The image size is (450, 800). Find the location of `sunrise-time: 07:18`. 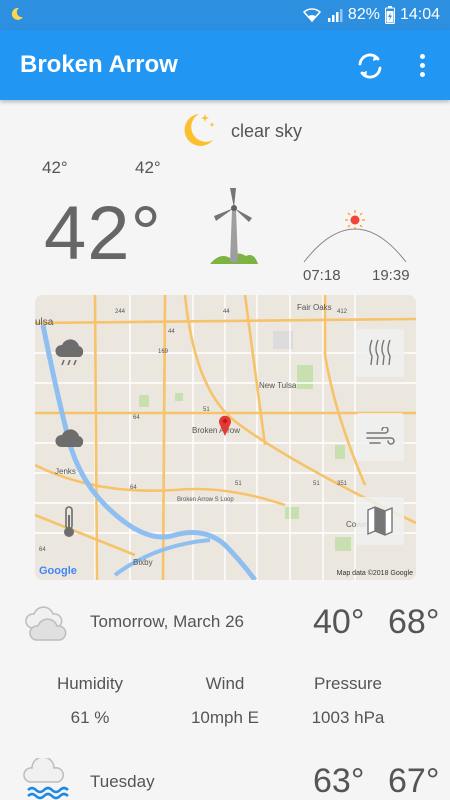

sunrise-time: 07:18 is located at coordinates (322, 275).